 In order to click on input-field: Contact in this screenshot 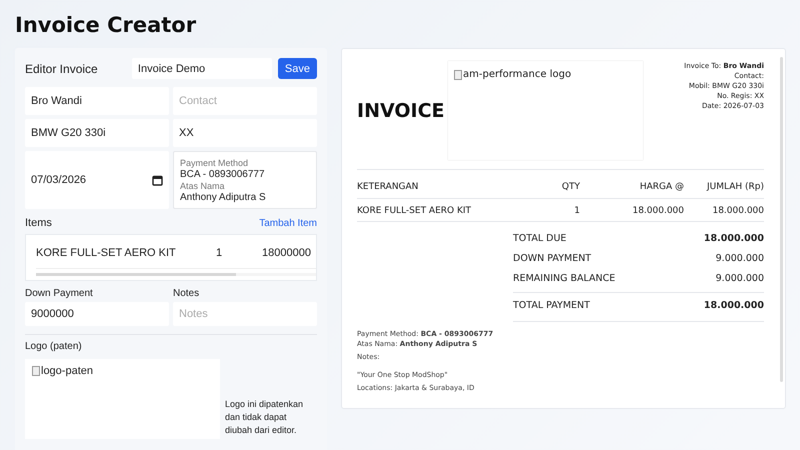, I will do `click(245, 101)`.